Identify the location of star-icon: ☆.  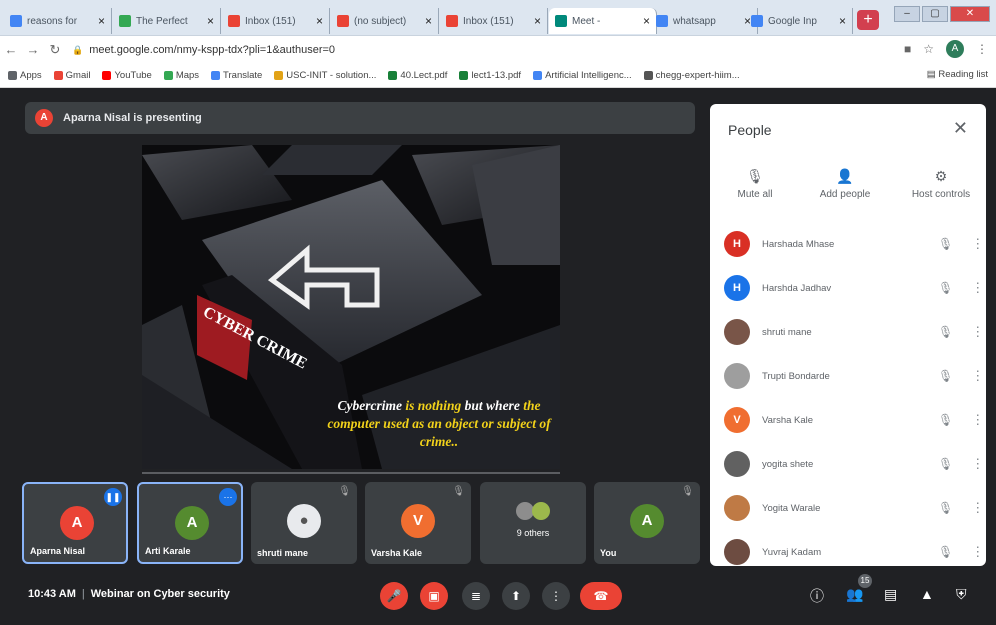
(928, 49).